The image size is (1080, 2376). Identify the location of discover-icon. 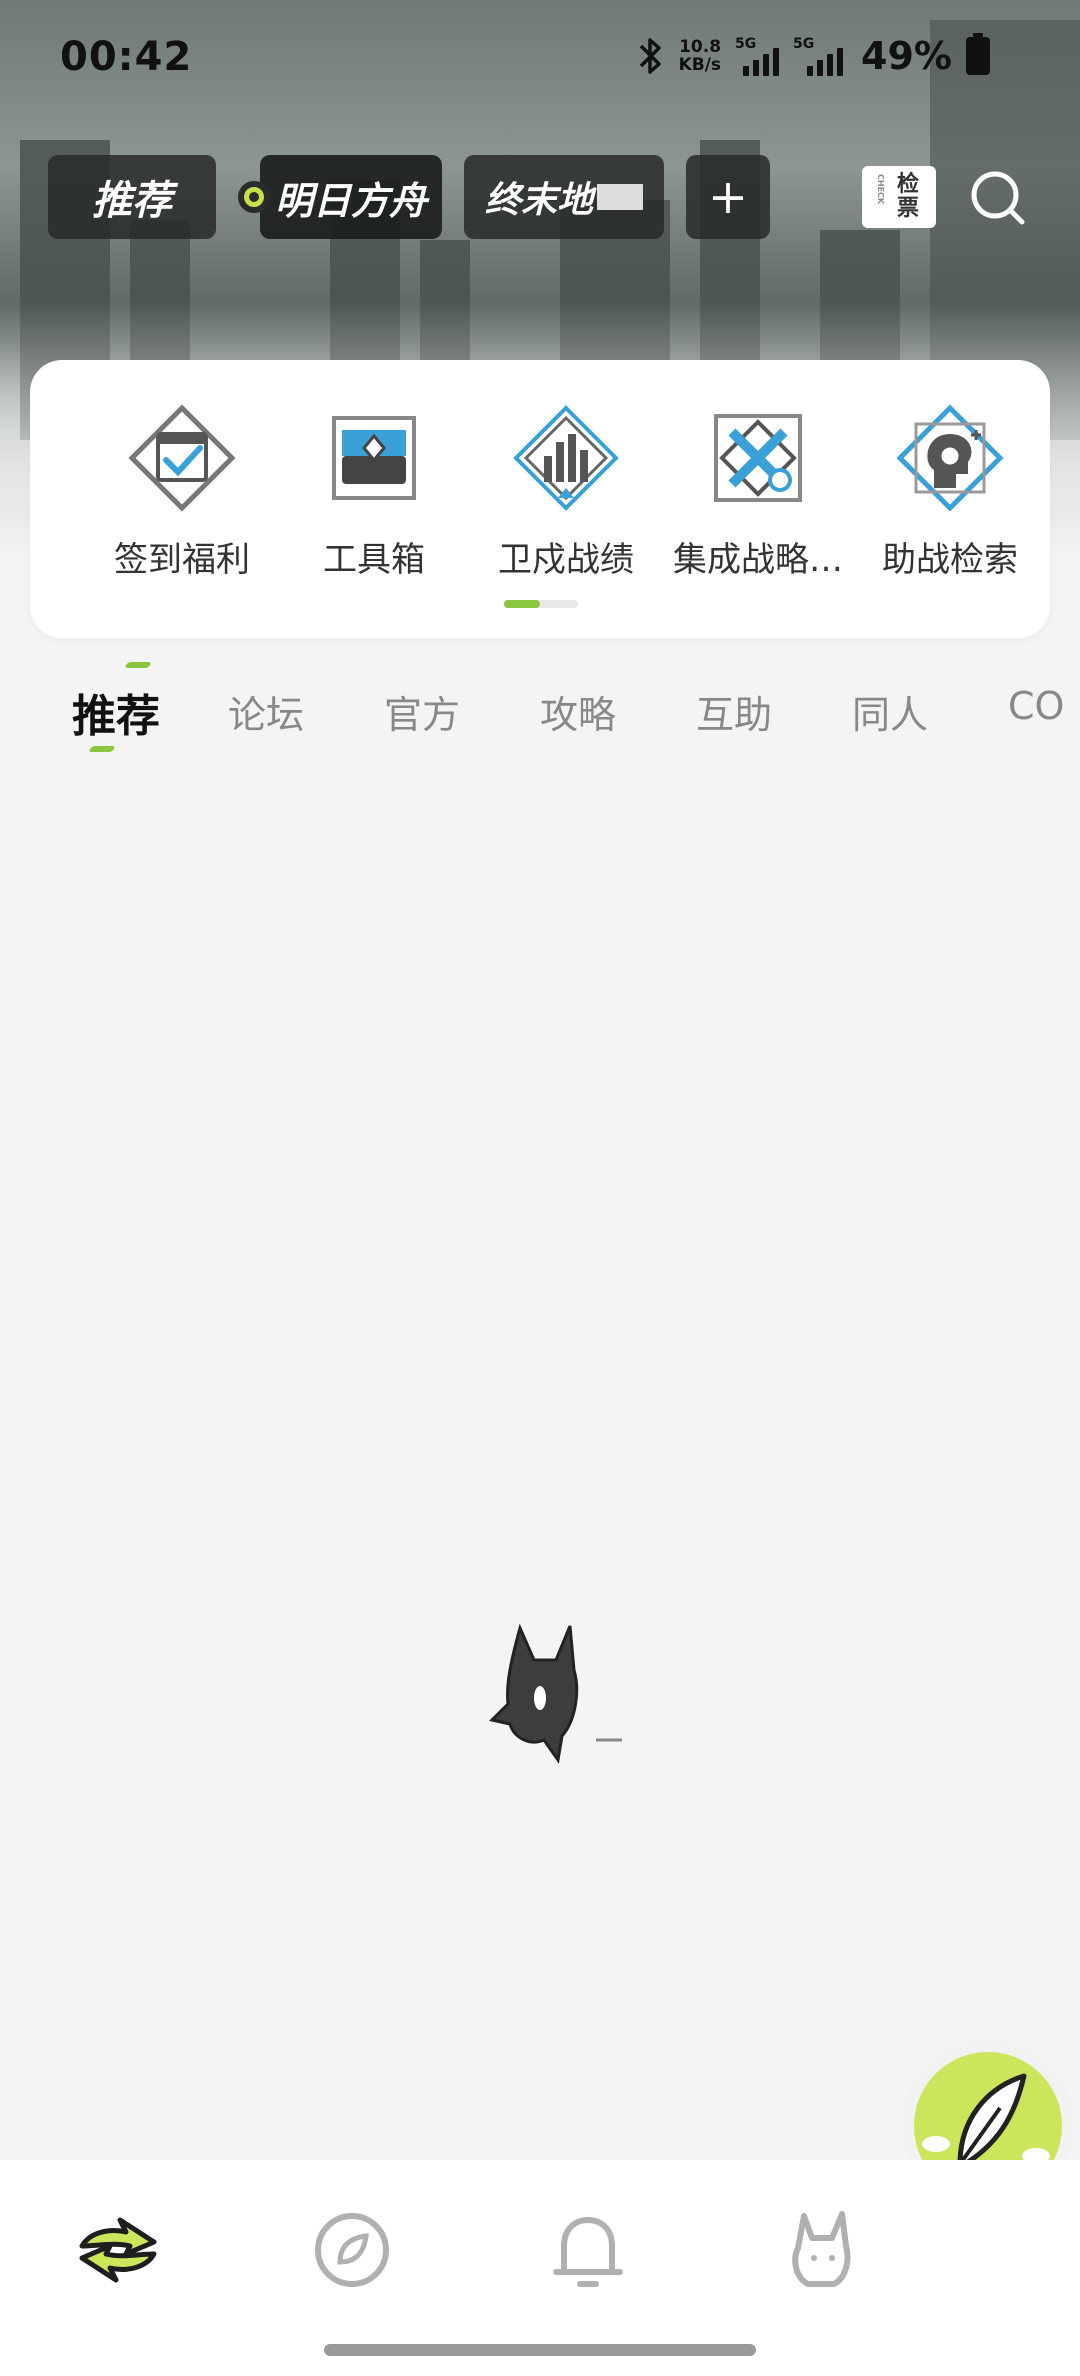
(352, 2250).